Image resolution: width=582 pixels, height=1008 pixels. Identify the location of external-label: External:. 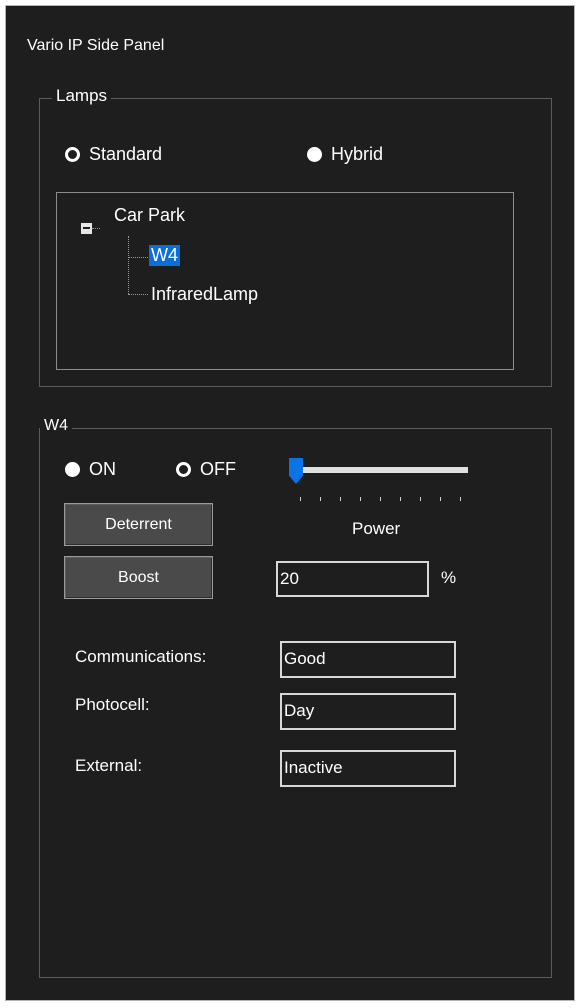
(109, 765).